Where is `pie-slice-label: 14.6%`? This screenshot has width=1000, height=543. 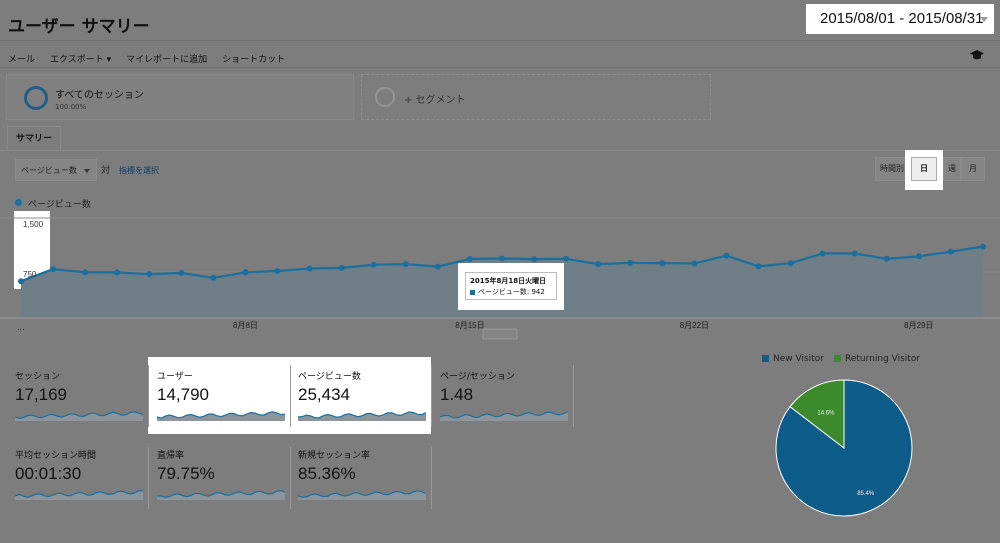 pie-slice-label: 14.6% is located at coordinates (826, 413).